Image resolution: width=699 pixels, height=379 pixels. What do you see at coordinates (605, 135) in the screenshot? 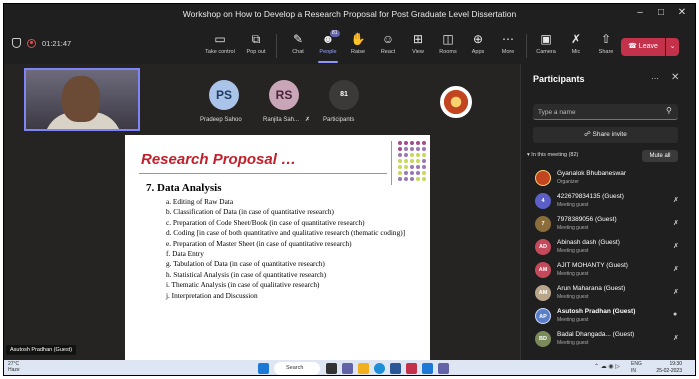
I see `share-invite-button: ☍ Share invite` at bounding box center [605, 135].